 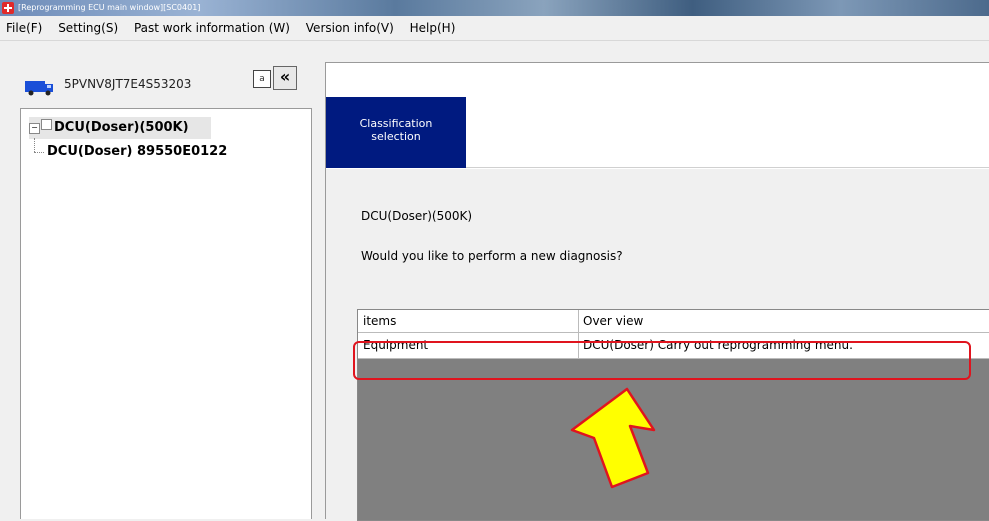 What do you see at coordinates (396, 136) in the screenshot?
I see `tab-label-line2: selection` at bounding box center [396, 136].